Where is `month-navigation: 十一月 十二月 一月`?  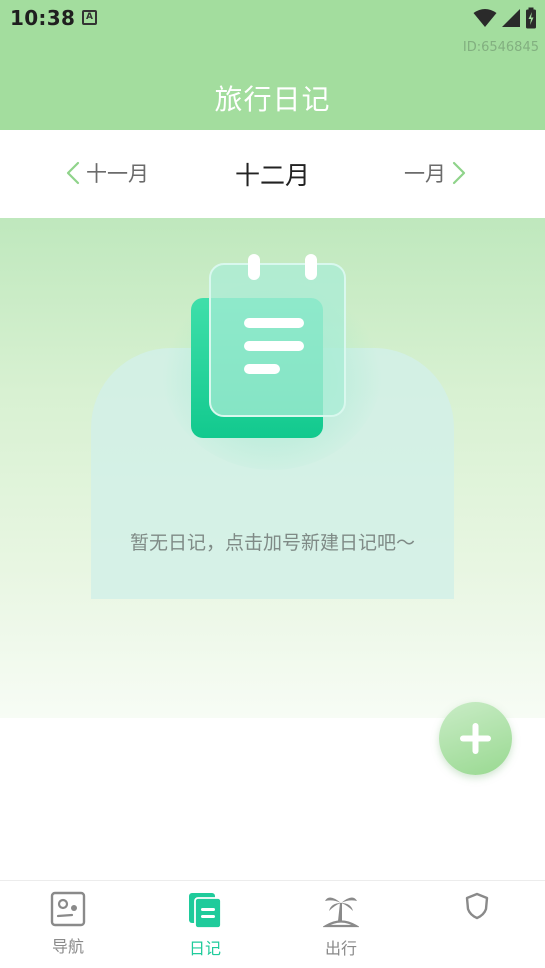 month-navigation: 十一月 十二月 一月 is located at coordinates (272, 174).